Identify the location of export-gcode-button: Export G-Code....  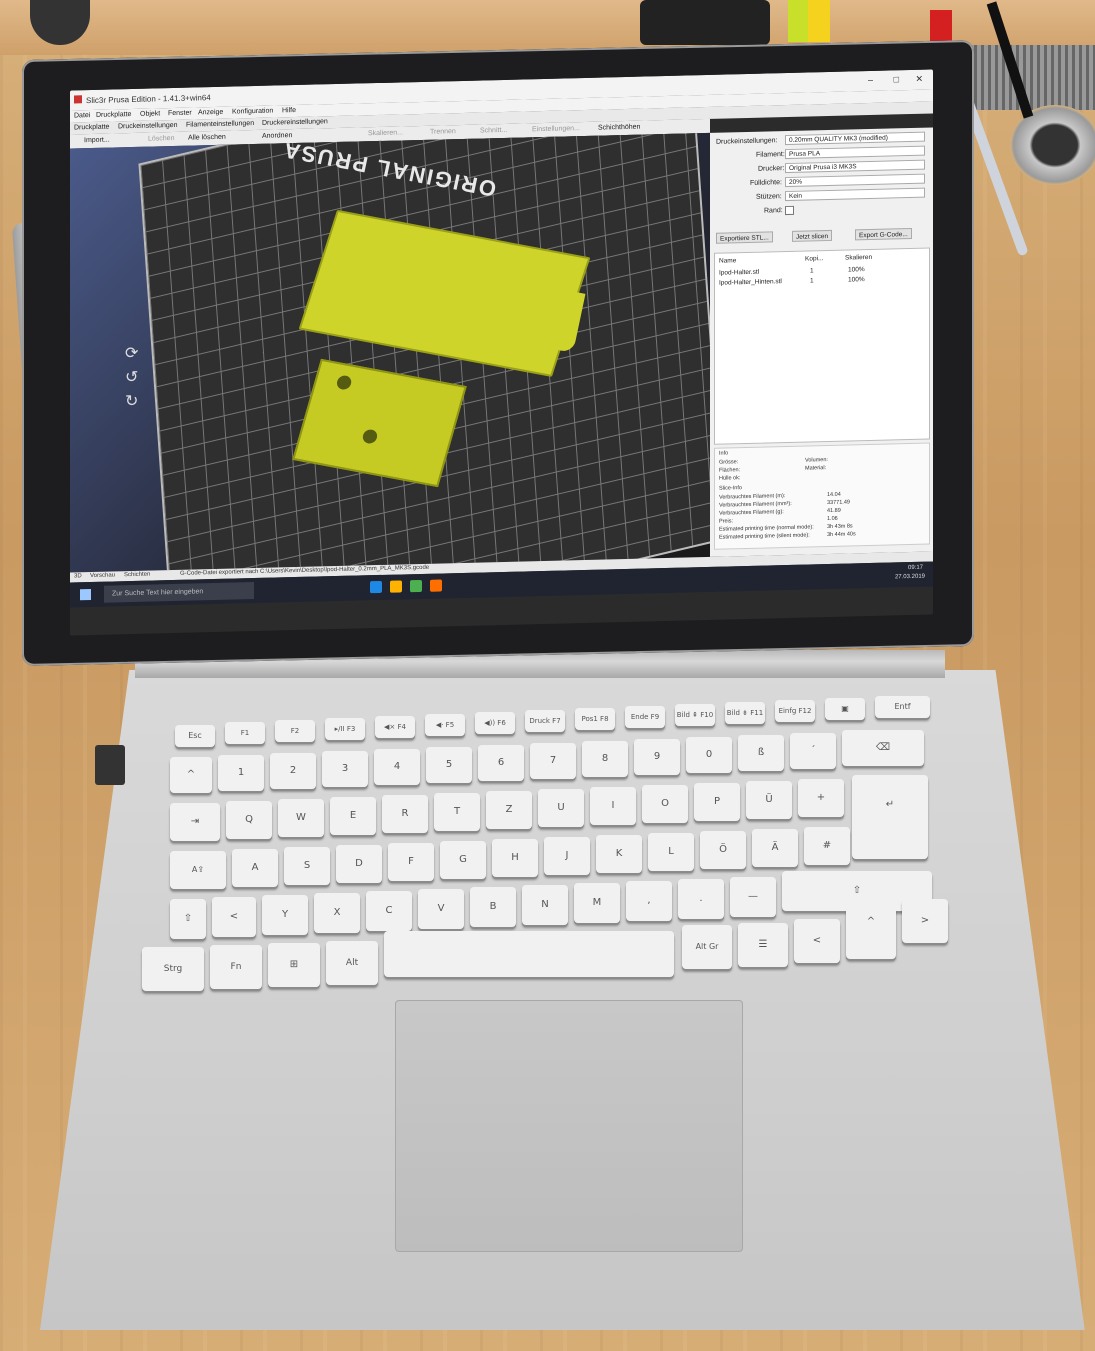
(883, 234).